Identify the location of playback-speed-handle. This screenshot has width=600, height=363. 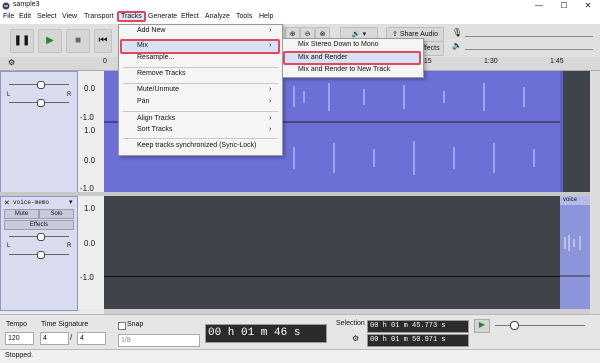
(514, 325).